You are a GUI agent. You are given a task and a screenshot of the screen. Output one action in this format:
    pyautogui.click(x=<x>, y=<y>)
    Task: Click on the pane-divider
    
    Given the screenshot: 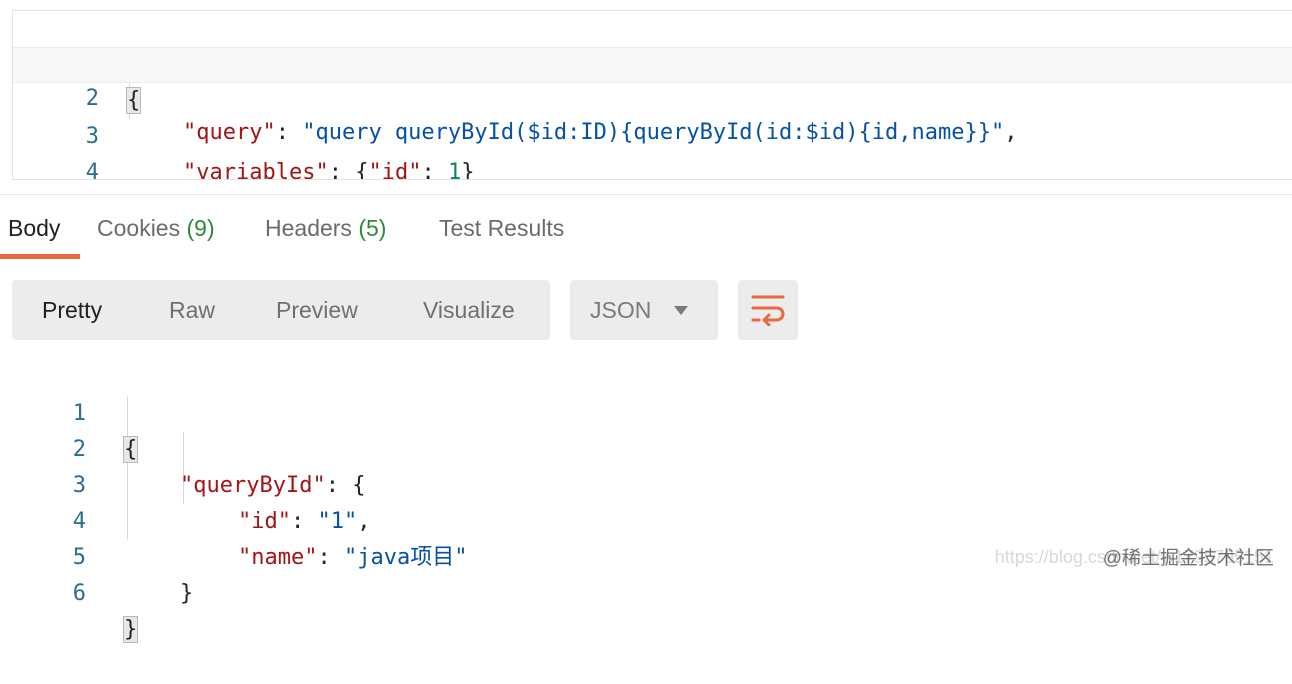 What is the action you would take?
    pyautogui.click(x=646, y=194)
    